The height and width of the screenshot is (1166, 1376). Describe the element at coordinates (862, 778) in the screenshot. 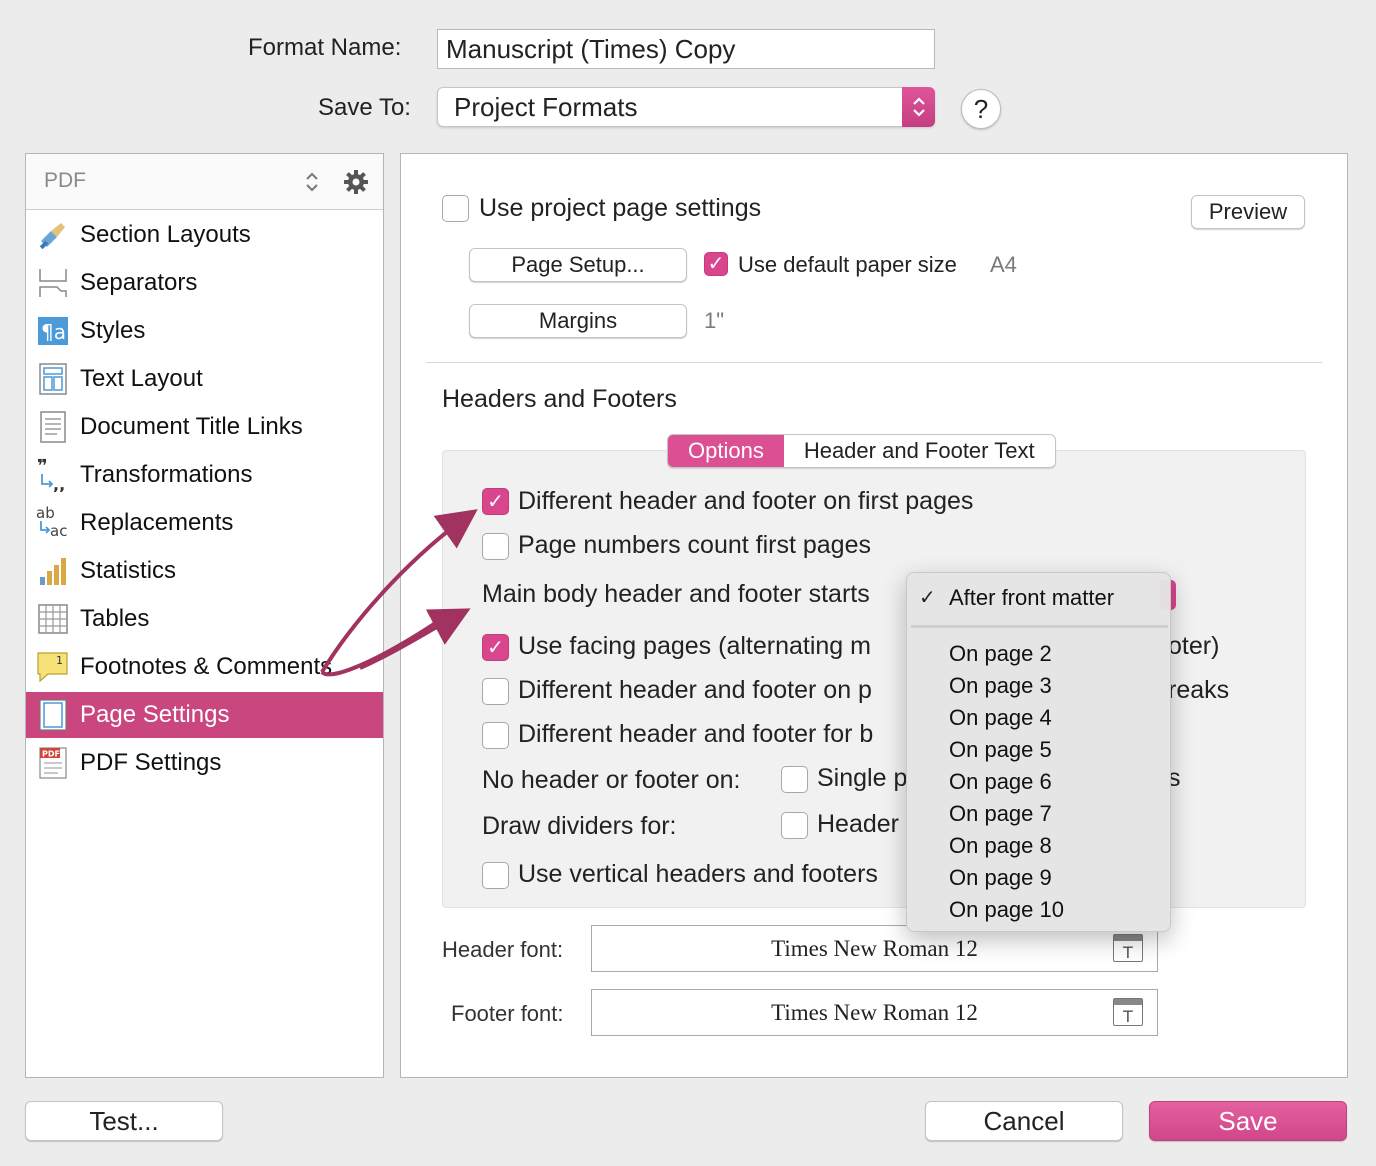

I see `single-p-label: Single p` at that location.